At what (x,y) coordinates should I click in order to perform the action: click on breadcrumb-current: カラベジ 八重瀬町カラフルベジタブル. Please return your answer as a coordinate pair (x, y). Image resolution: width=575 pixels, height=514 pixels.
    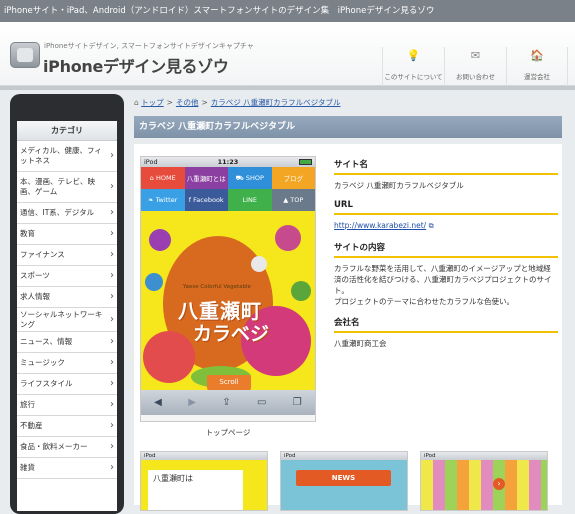
    Looking at the image, I should click on (276, 102).